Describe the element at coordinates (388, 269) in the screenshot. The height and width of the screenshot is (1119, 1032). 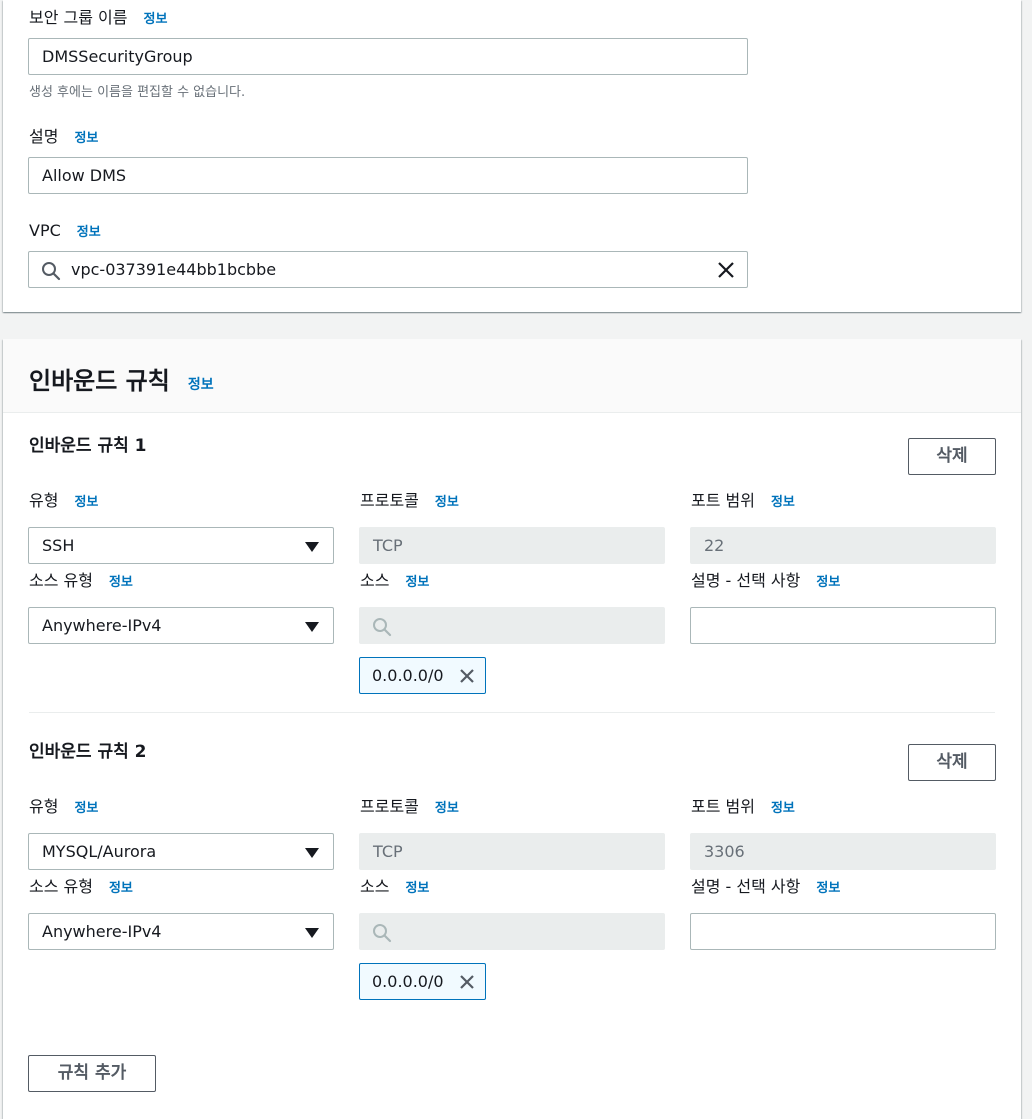
I see `vpc-search-input: vpc-037391e44bb1bcbbe` at that location.